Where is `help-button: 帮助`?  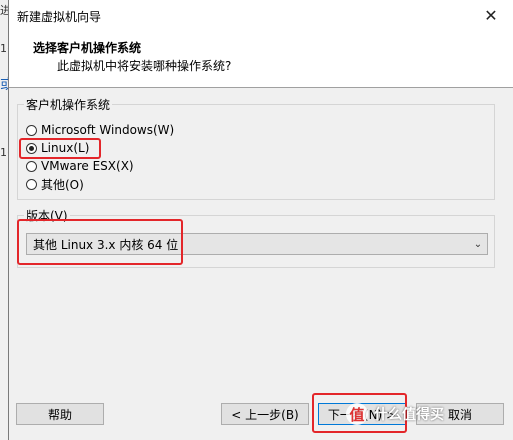 help-button: 帮助 is located at coordinates (60, 414).